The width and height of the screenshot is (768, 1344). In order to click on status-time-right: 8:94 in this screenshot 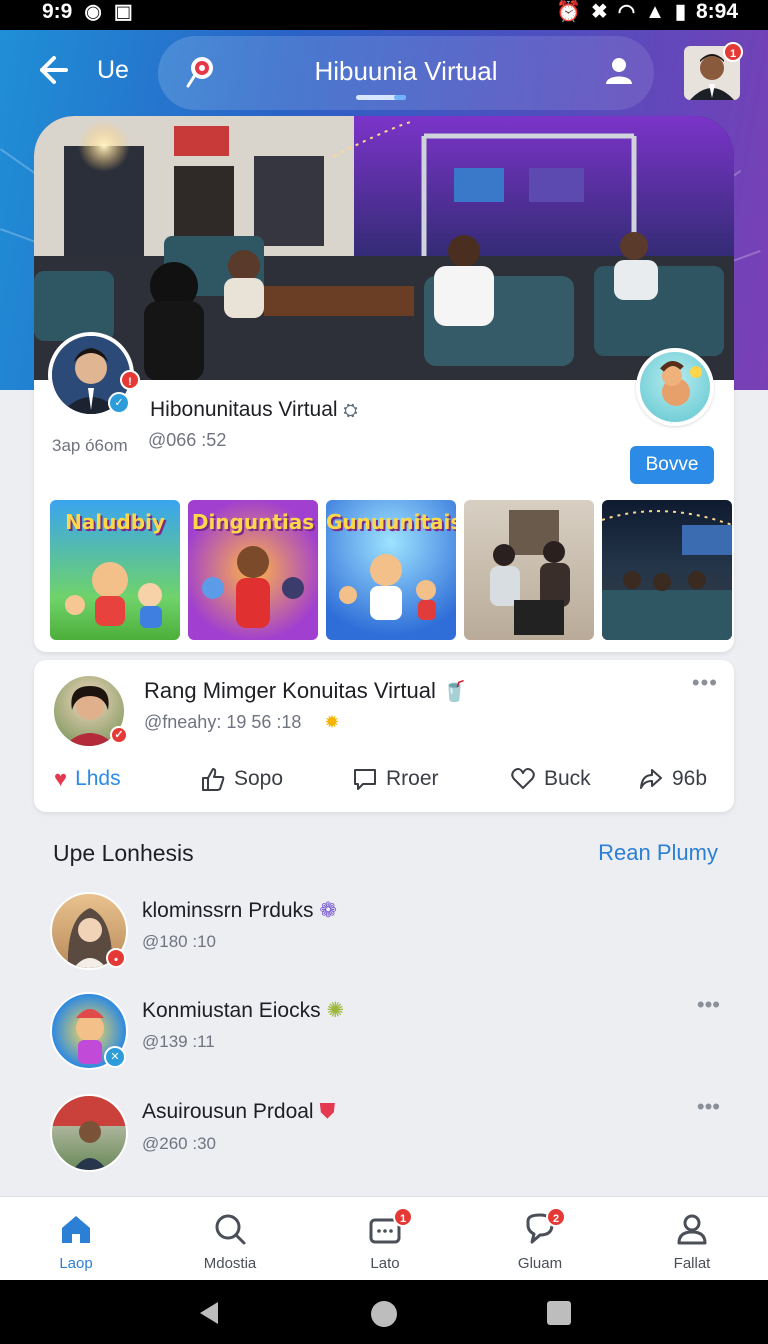, I will do `click(716, 11)`.